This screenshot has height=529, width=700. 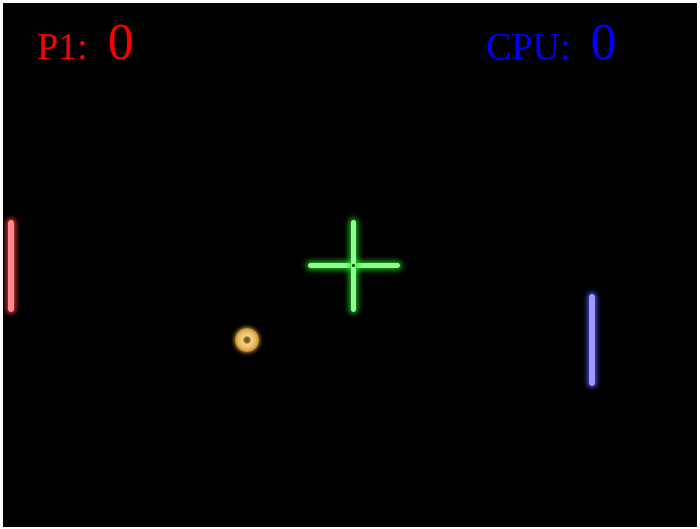 I want to click on crosshair-center-dot, so click(x=353, y=265).